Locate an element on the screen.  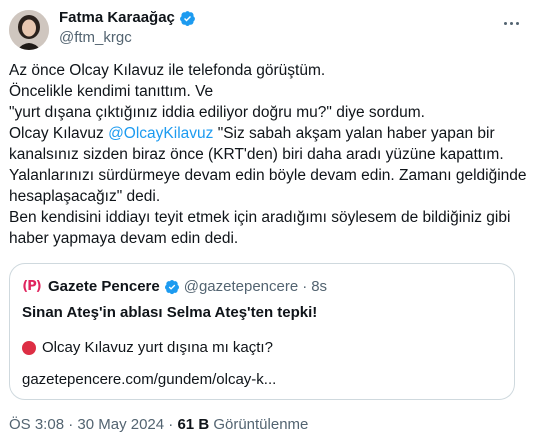
tweet-line: Olcay Kılavuz is located at coordinates (59, 133).